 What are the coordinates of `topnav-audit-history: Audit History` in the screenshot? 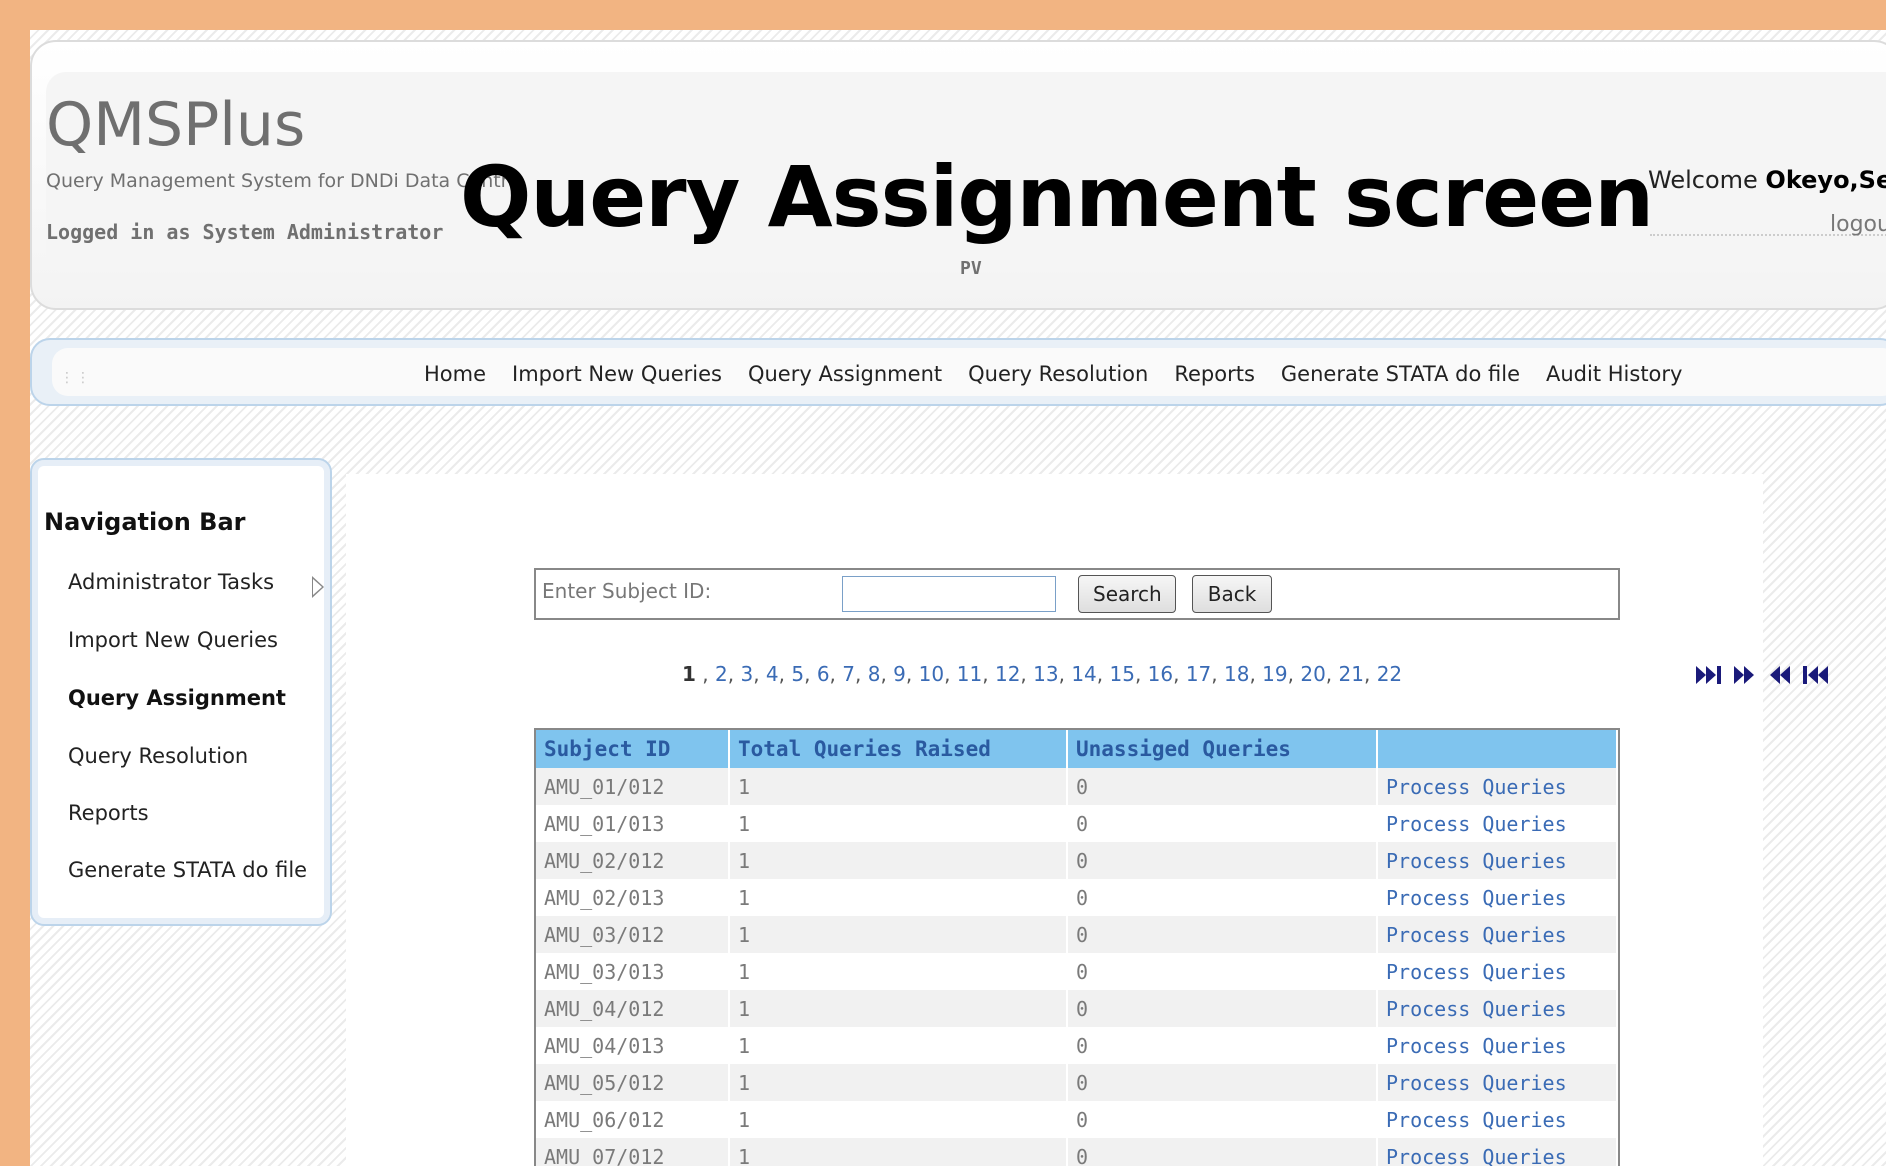 It's located at (1614, 374).